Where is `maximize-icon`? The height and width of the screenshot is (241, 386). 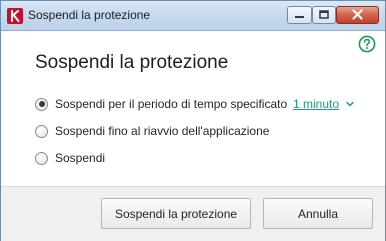
maximize-icon is located at coordinates (324, 14).